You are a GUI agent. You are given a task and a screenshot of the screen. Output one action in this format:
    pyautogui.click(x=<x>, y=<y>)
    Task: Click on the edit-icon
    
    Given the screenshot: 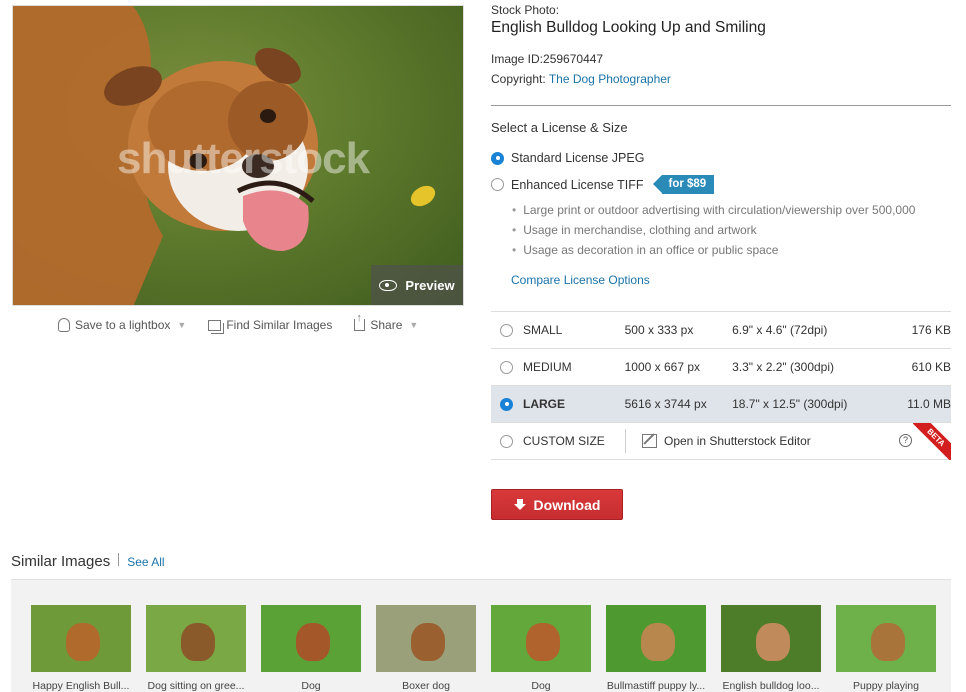 What is the action you would take?
    pyautogui.click(x=649, y=441)
    